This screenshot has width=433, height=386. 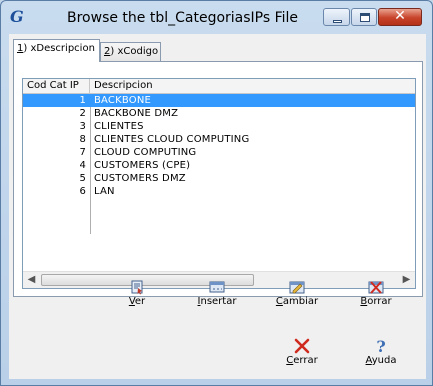 What do you see at coordinates (82, 152) in the screenshot?
I see `cell-cod-cat-ip: 7` at bounding box center [82, 152].